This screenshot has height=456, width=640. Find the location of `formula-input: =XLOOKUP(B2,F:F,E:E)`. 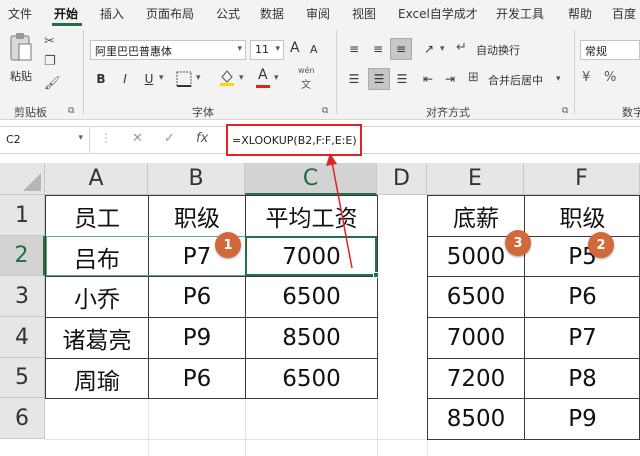

formula-input: =XLOOKUP(B2,F:F,E:E) is located at coordinates (294, 140).